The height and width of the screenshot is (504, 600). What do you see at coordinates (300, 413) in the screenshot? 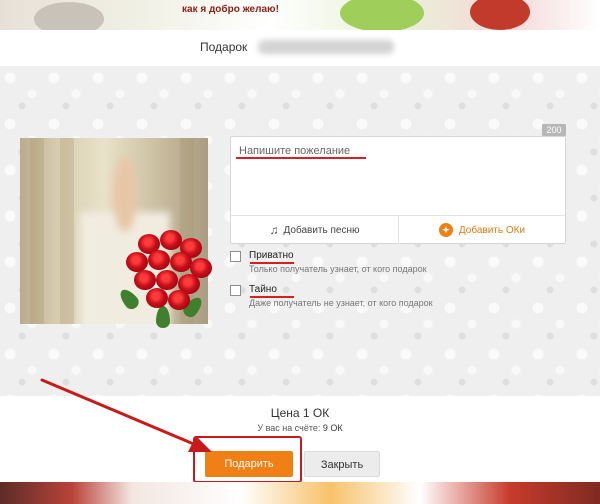
I see `price-label: Цена 1 ОК` at bounding box center [300, 413].